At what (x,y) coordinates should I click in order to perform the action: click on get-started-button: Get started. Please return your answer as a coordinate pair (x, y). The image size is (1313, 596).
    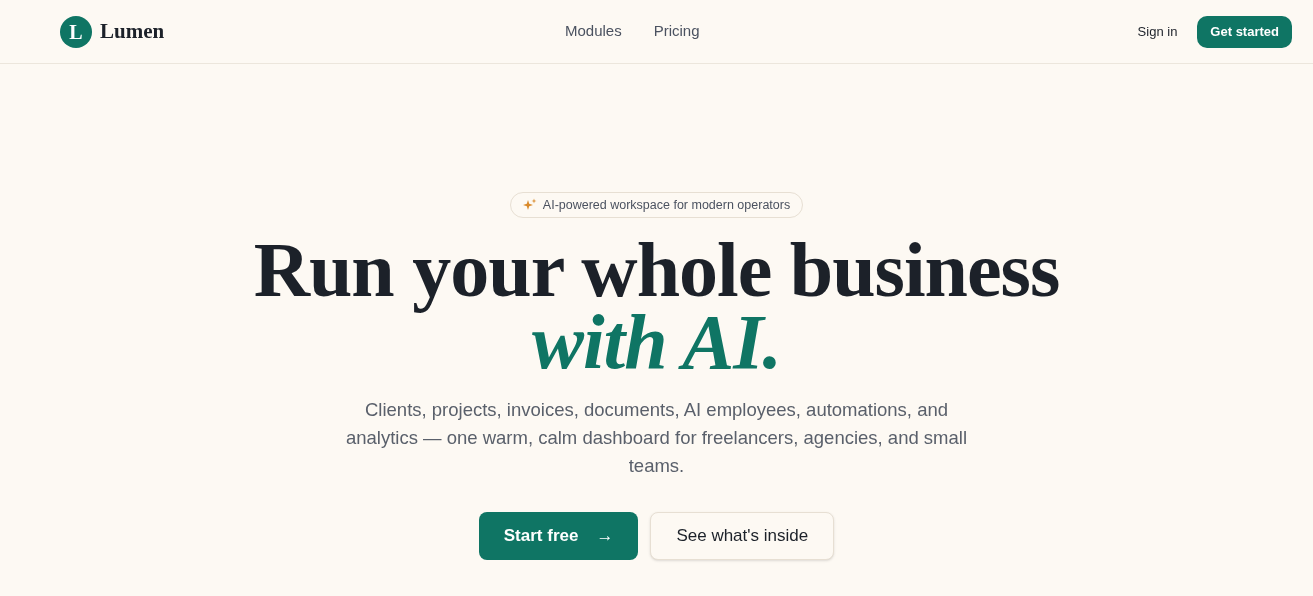
    Looking at the image, I should click on (1244, 31).